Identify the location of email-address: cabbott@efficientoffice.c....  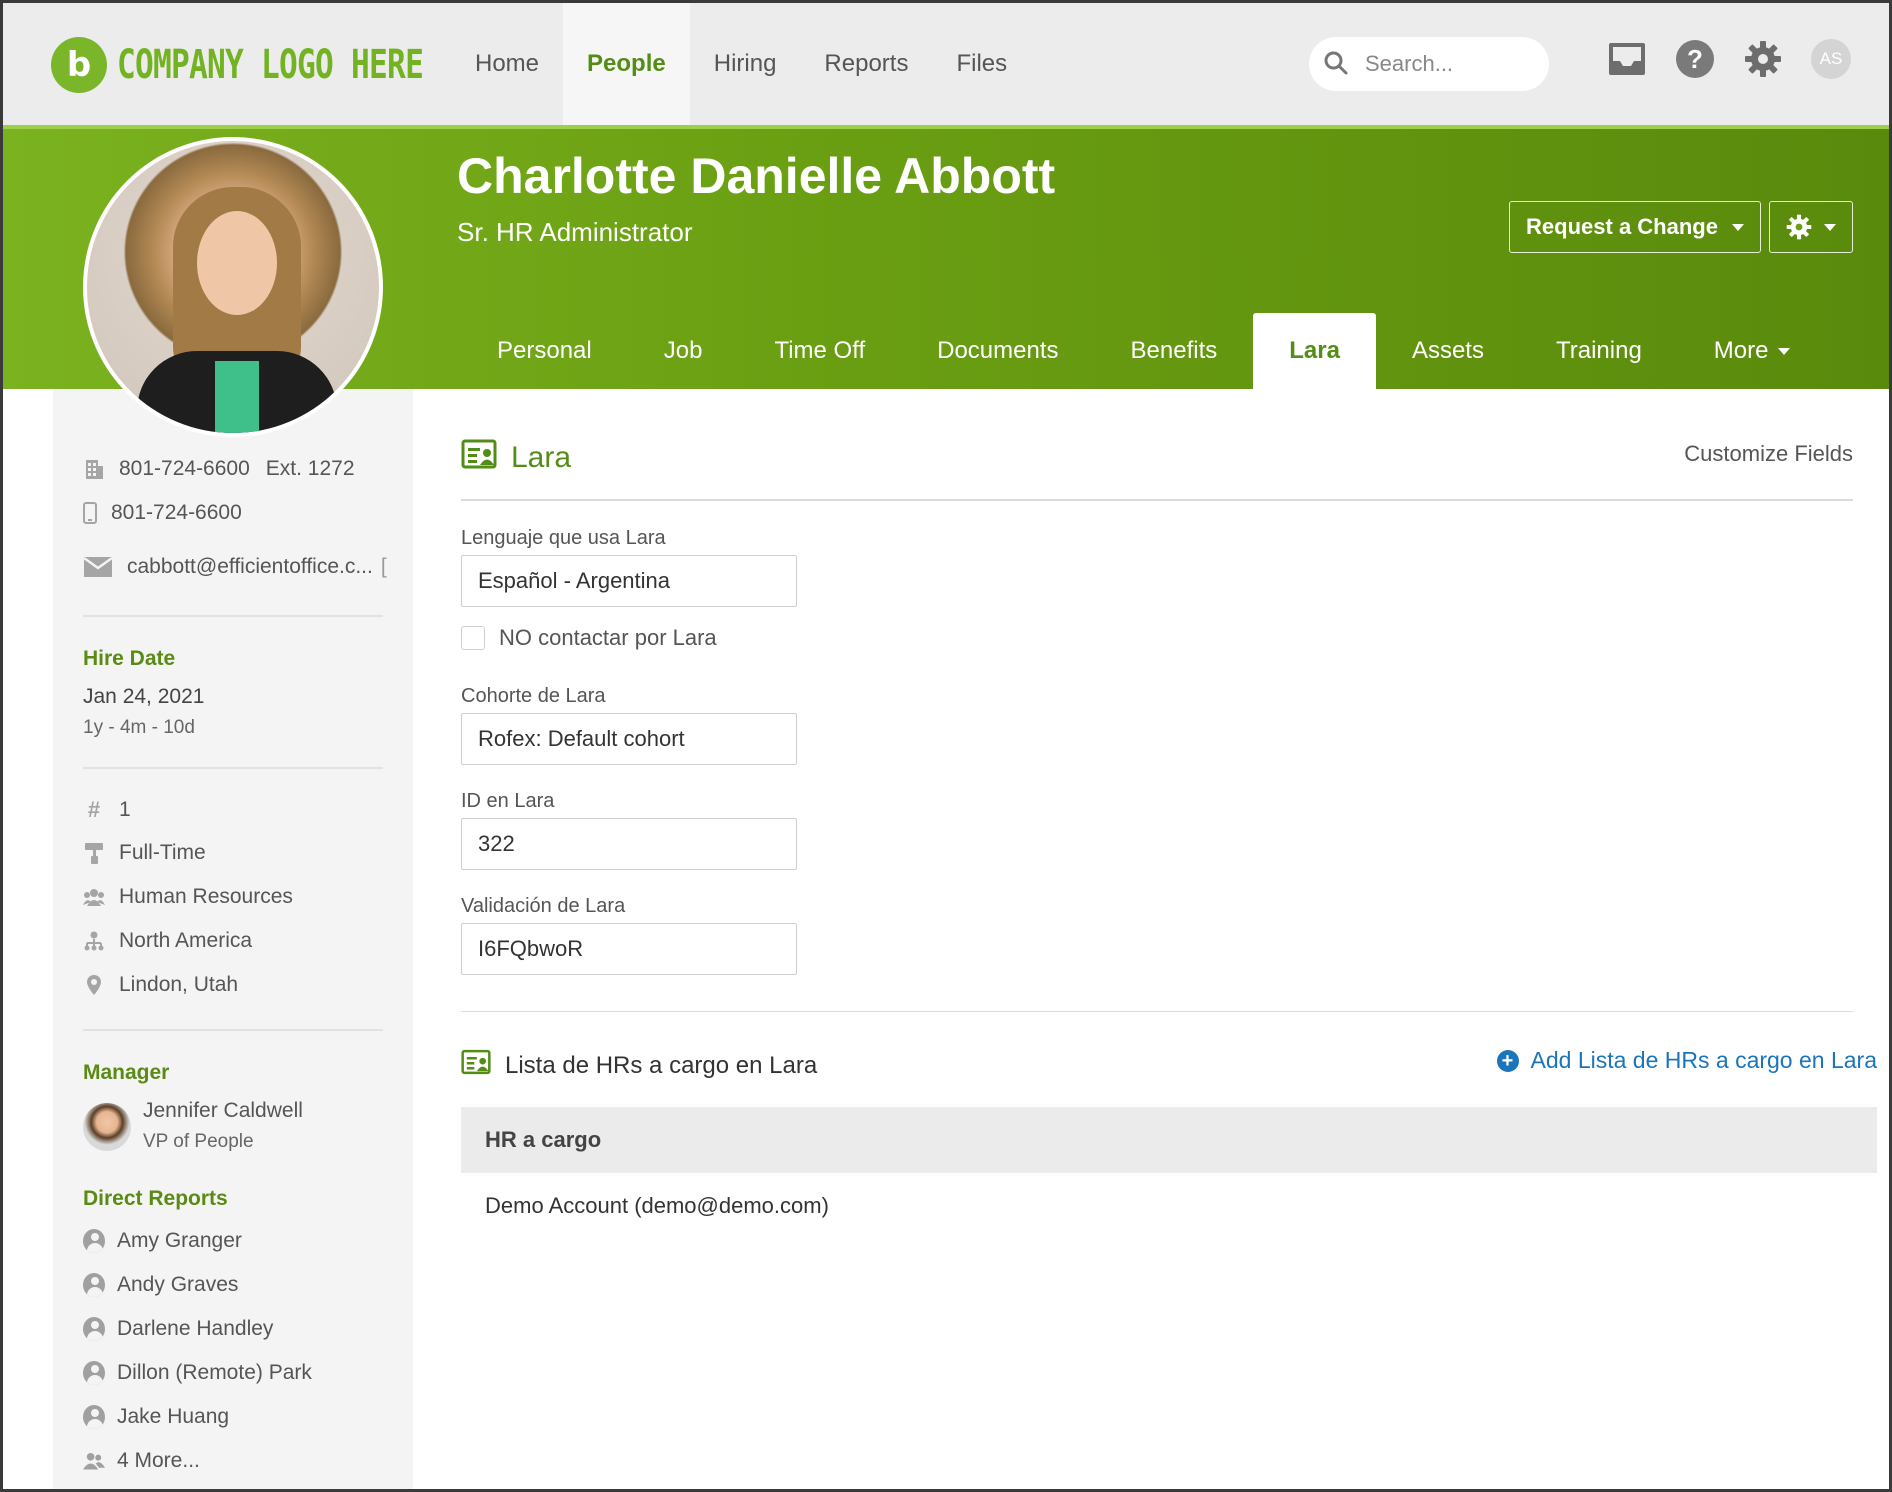
(250, 567).